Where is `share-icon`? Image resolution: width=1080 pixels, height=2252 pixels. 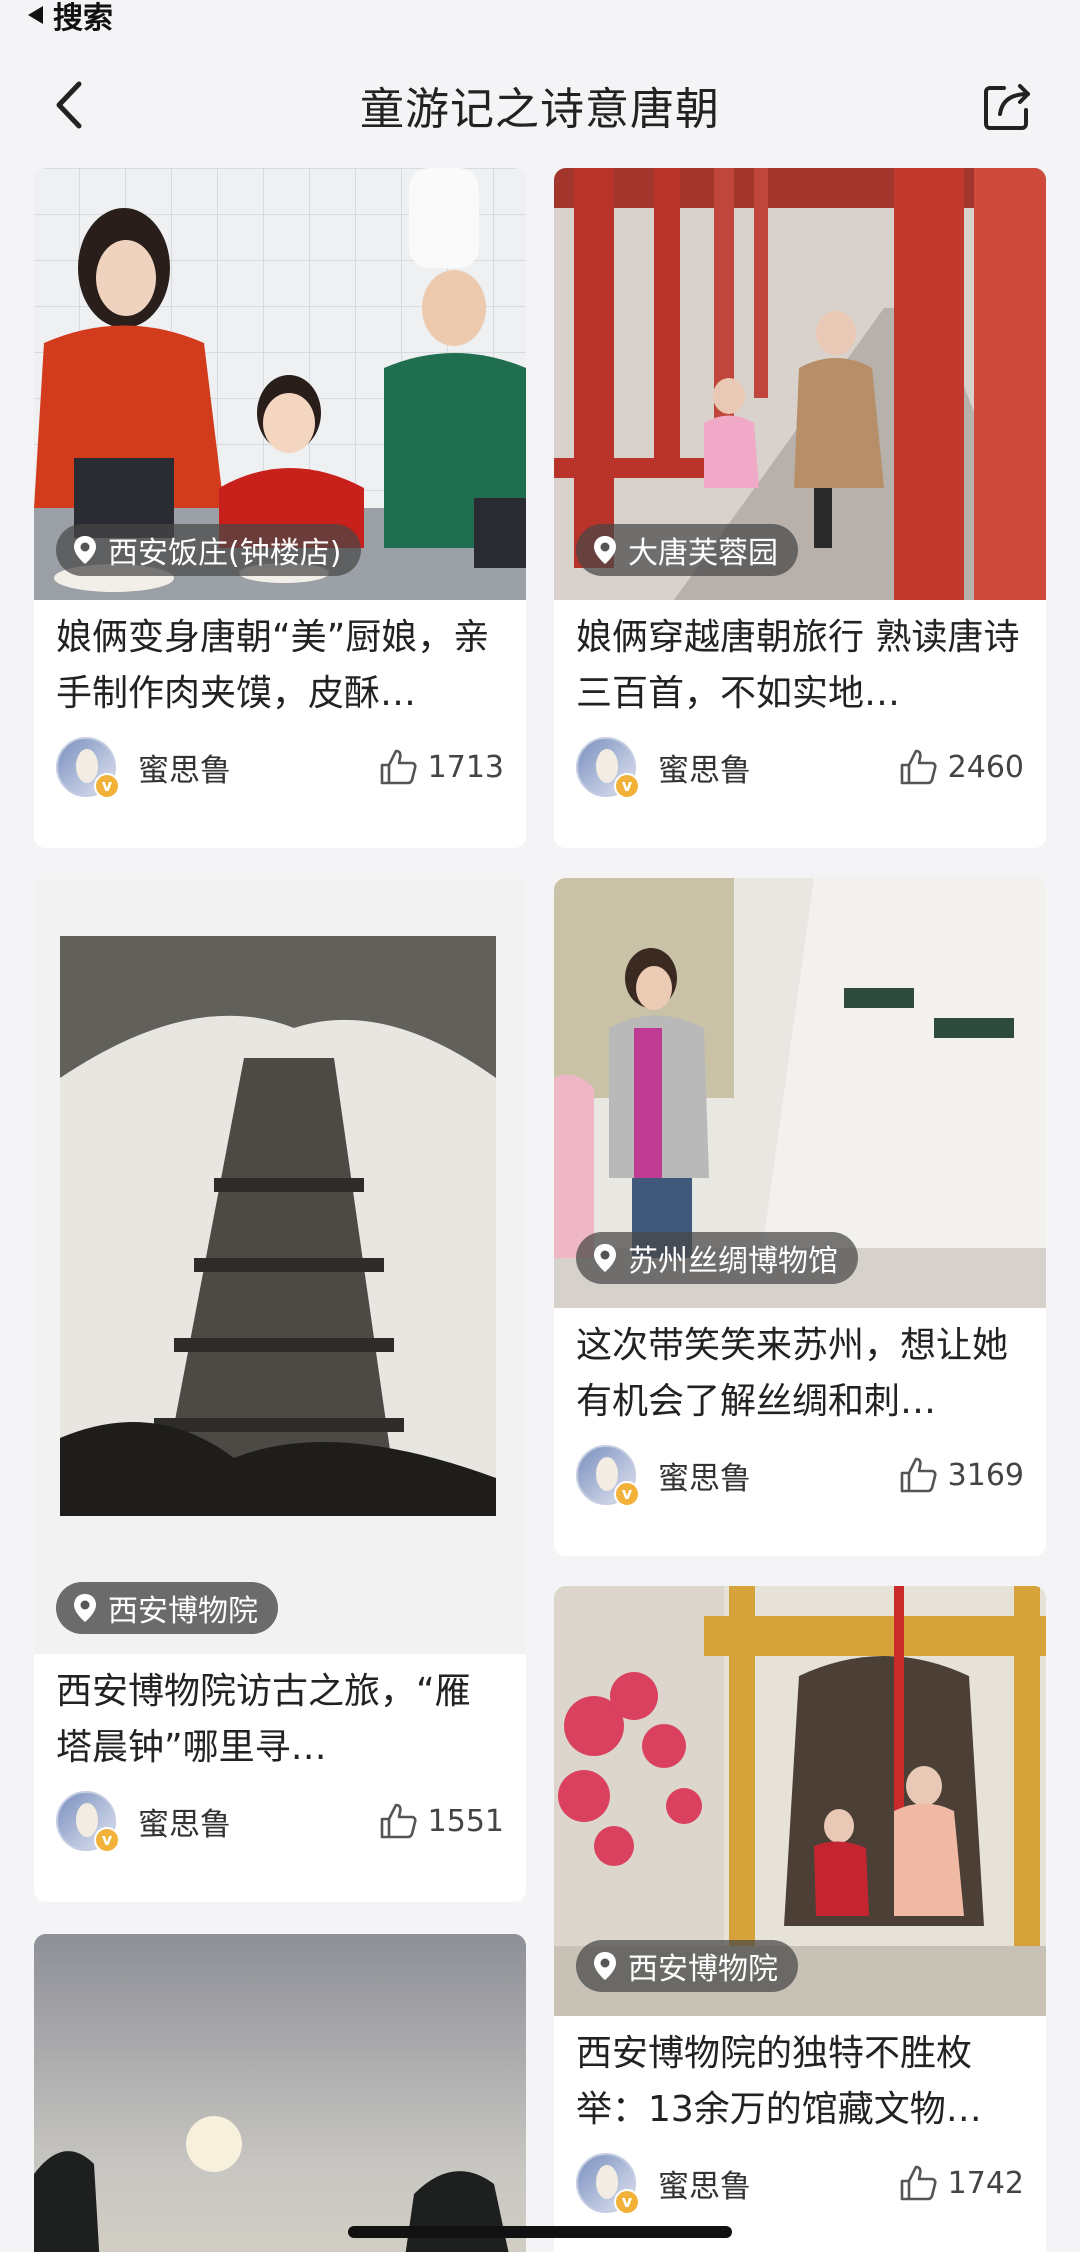
share-icon is located at coordinates (1007, 107).